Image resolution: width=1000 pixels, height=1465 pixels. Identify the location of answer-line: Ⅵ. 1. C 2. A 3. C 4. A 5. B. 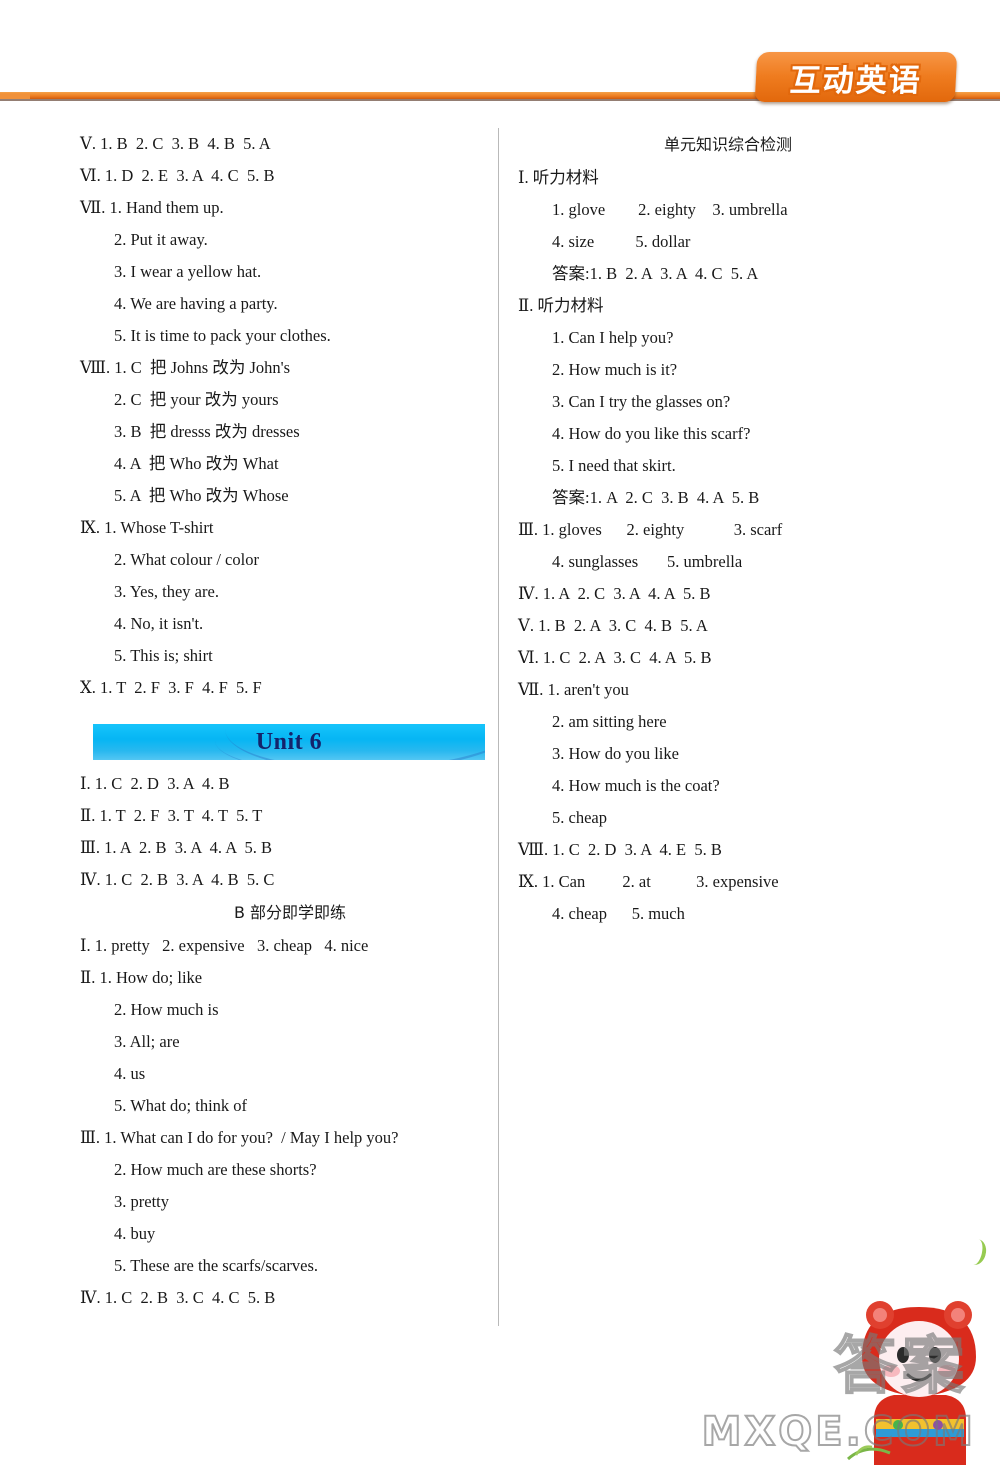
(615, 657).